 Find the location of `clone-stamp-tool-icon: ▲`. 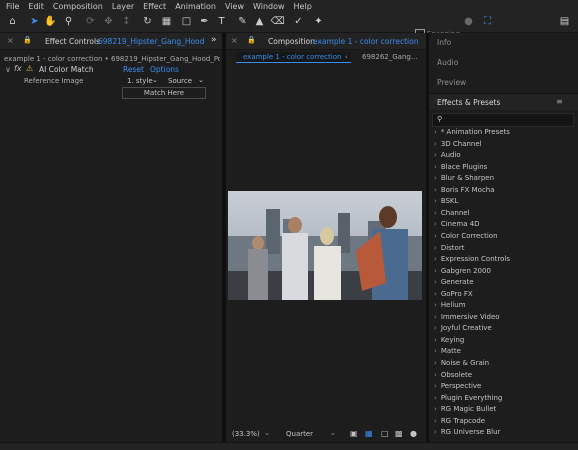

clone-stamp-tool-icon: ▲ is located at coordinates (259, 21).